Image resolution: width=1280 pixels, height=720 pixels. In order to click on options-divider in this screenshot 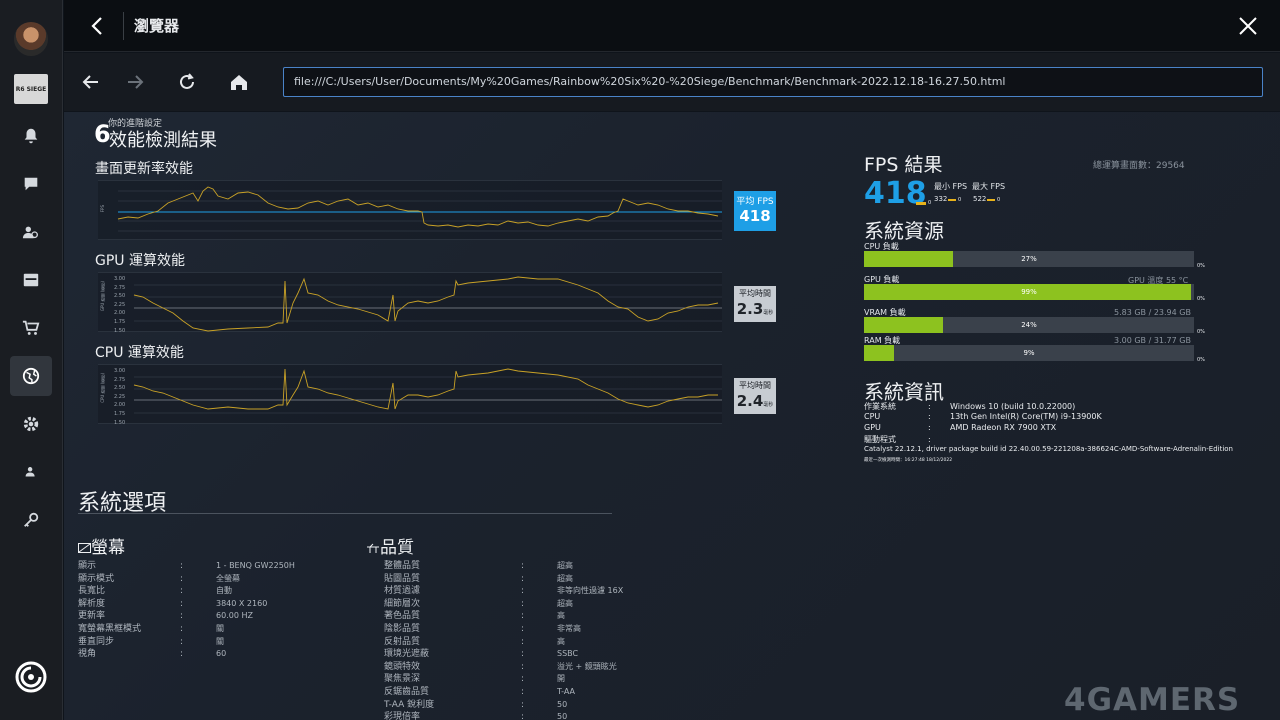, I will do `click(345, 513)`.